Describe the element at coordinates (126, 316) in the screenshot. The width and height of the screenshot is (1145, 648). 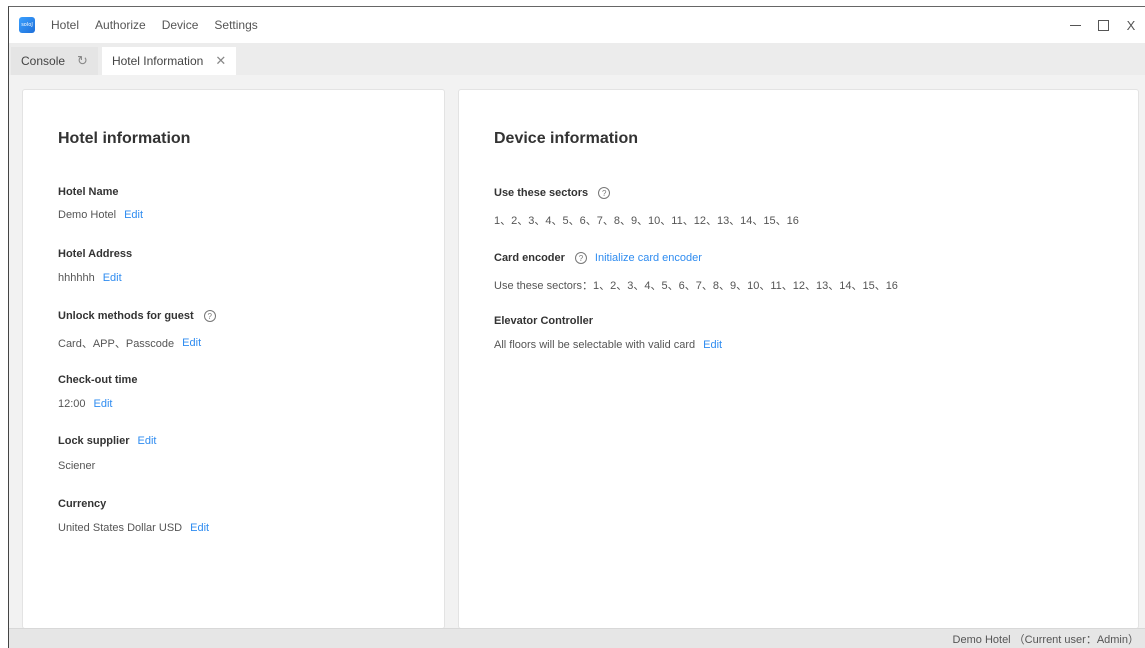
I see `unlock-methods-label-text: Unlock methods for guest` at that location.